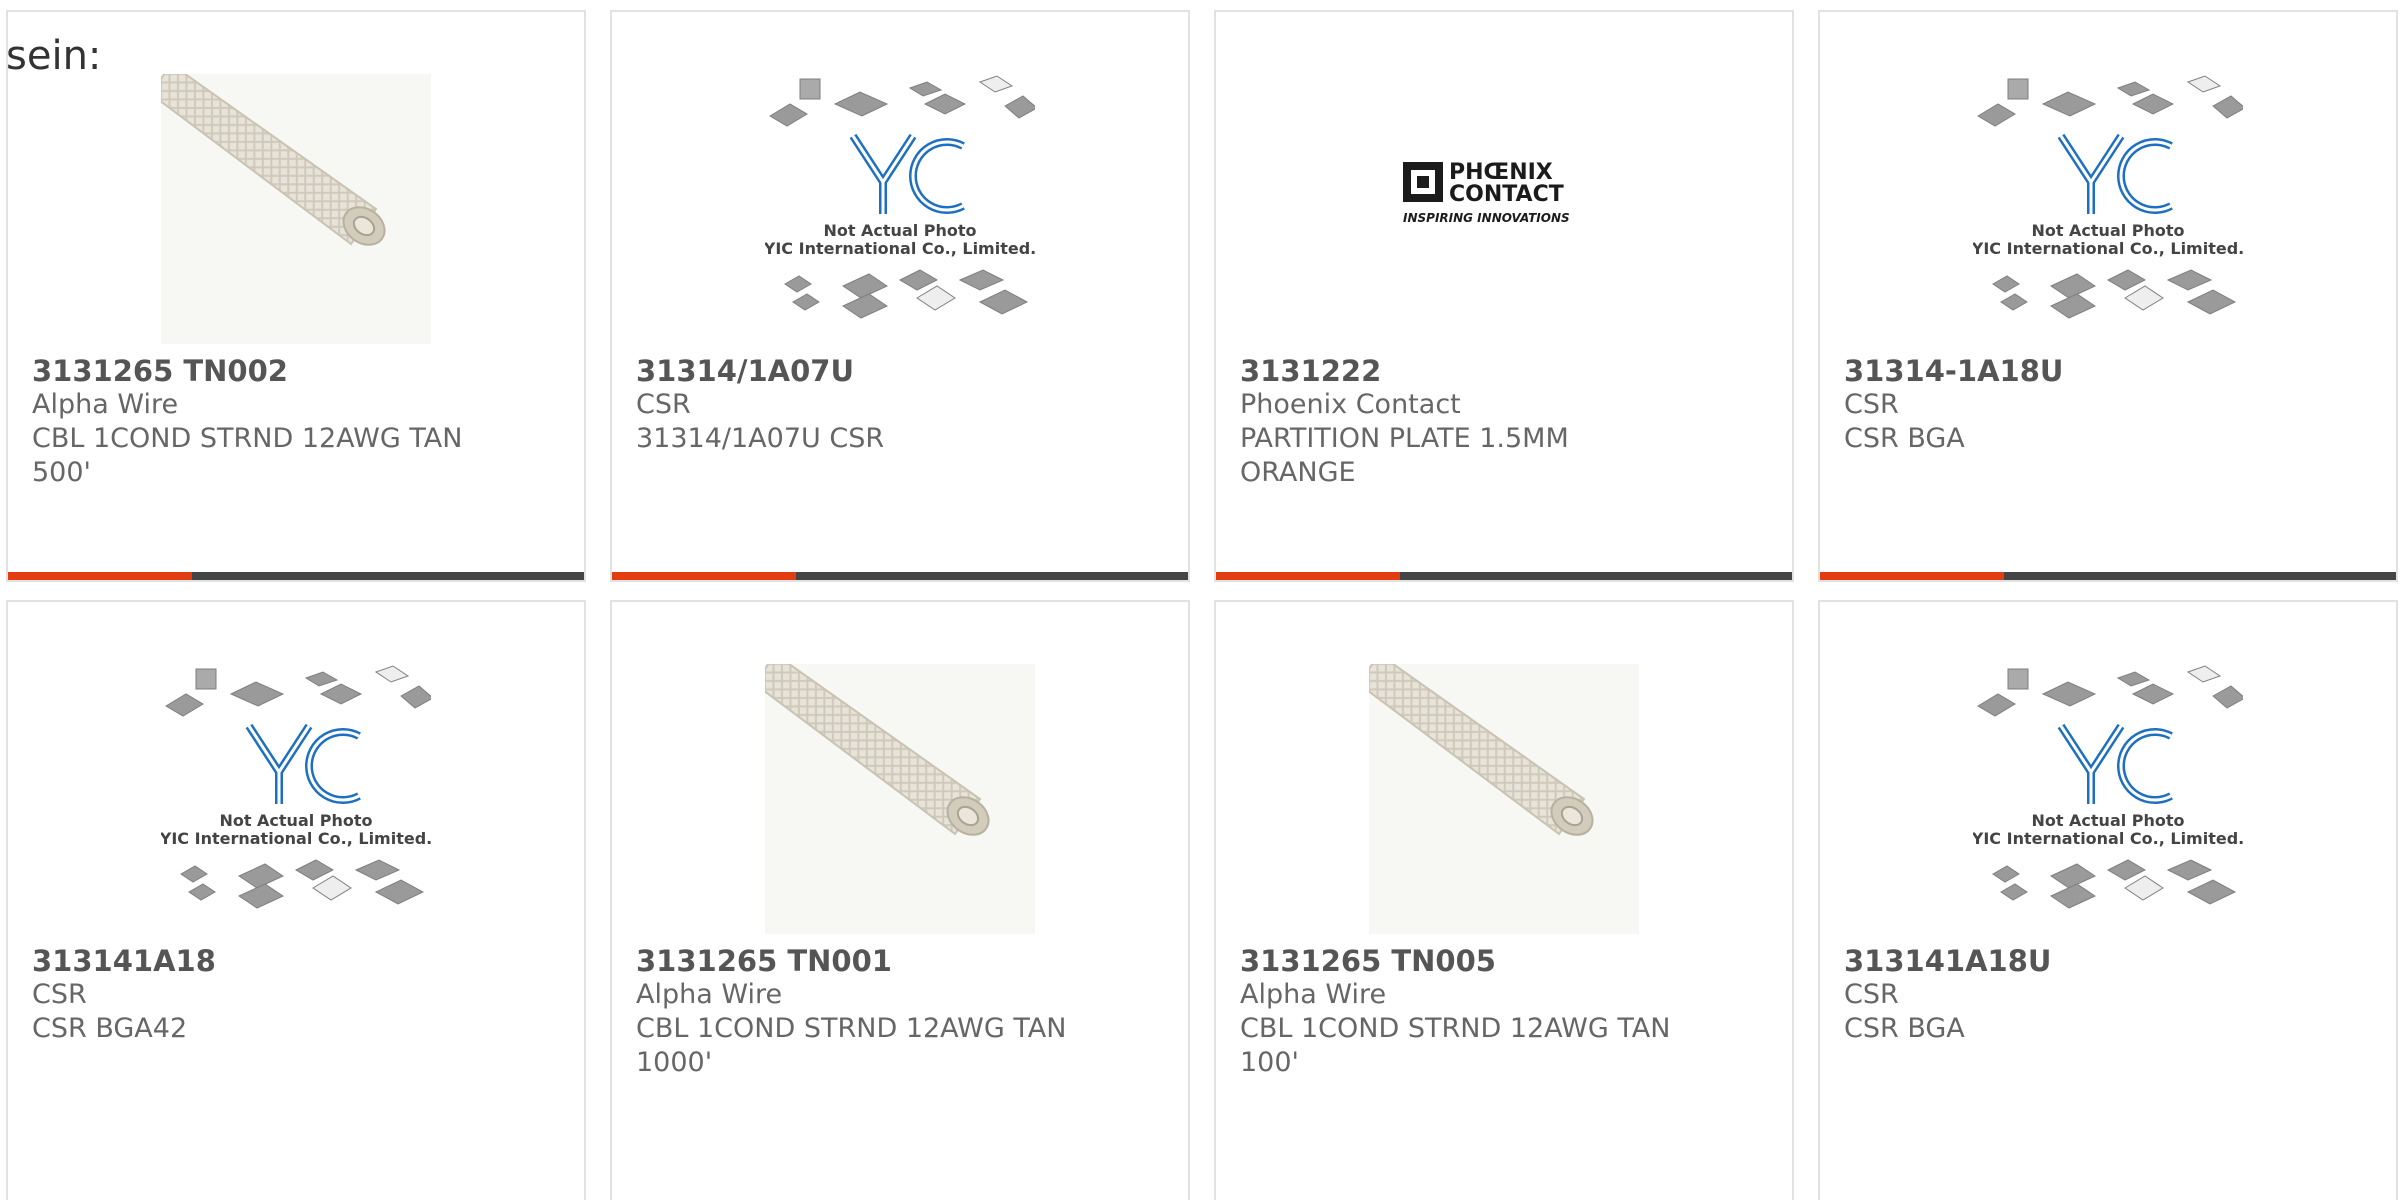 The height and width of the screenshot is (1200, 2400). I want to click on manufacturer: Phoenix Contact, so click(1350, 404).